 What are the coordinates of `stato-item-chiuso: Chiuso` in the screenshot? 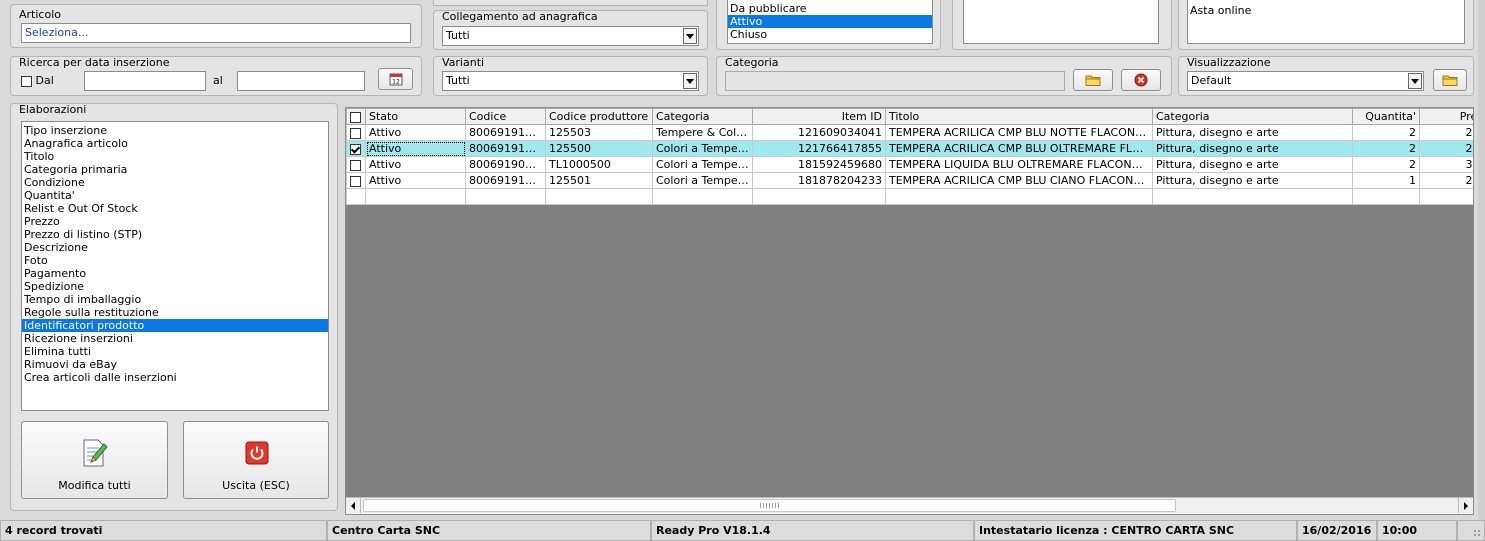 It's located at (830, 34).